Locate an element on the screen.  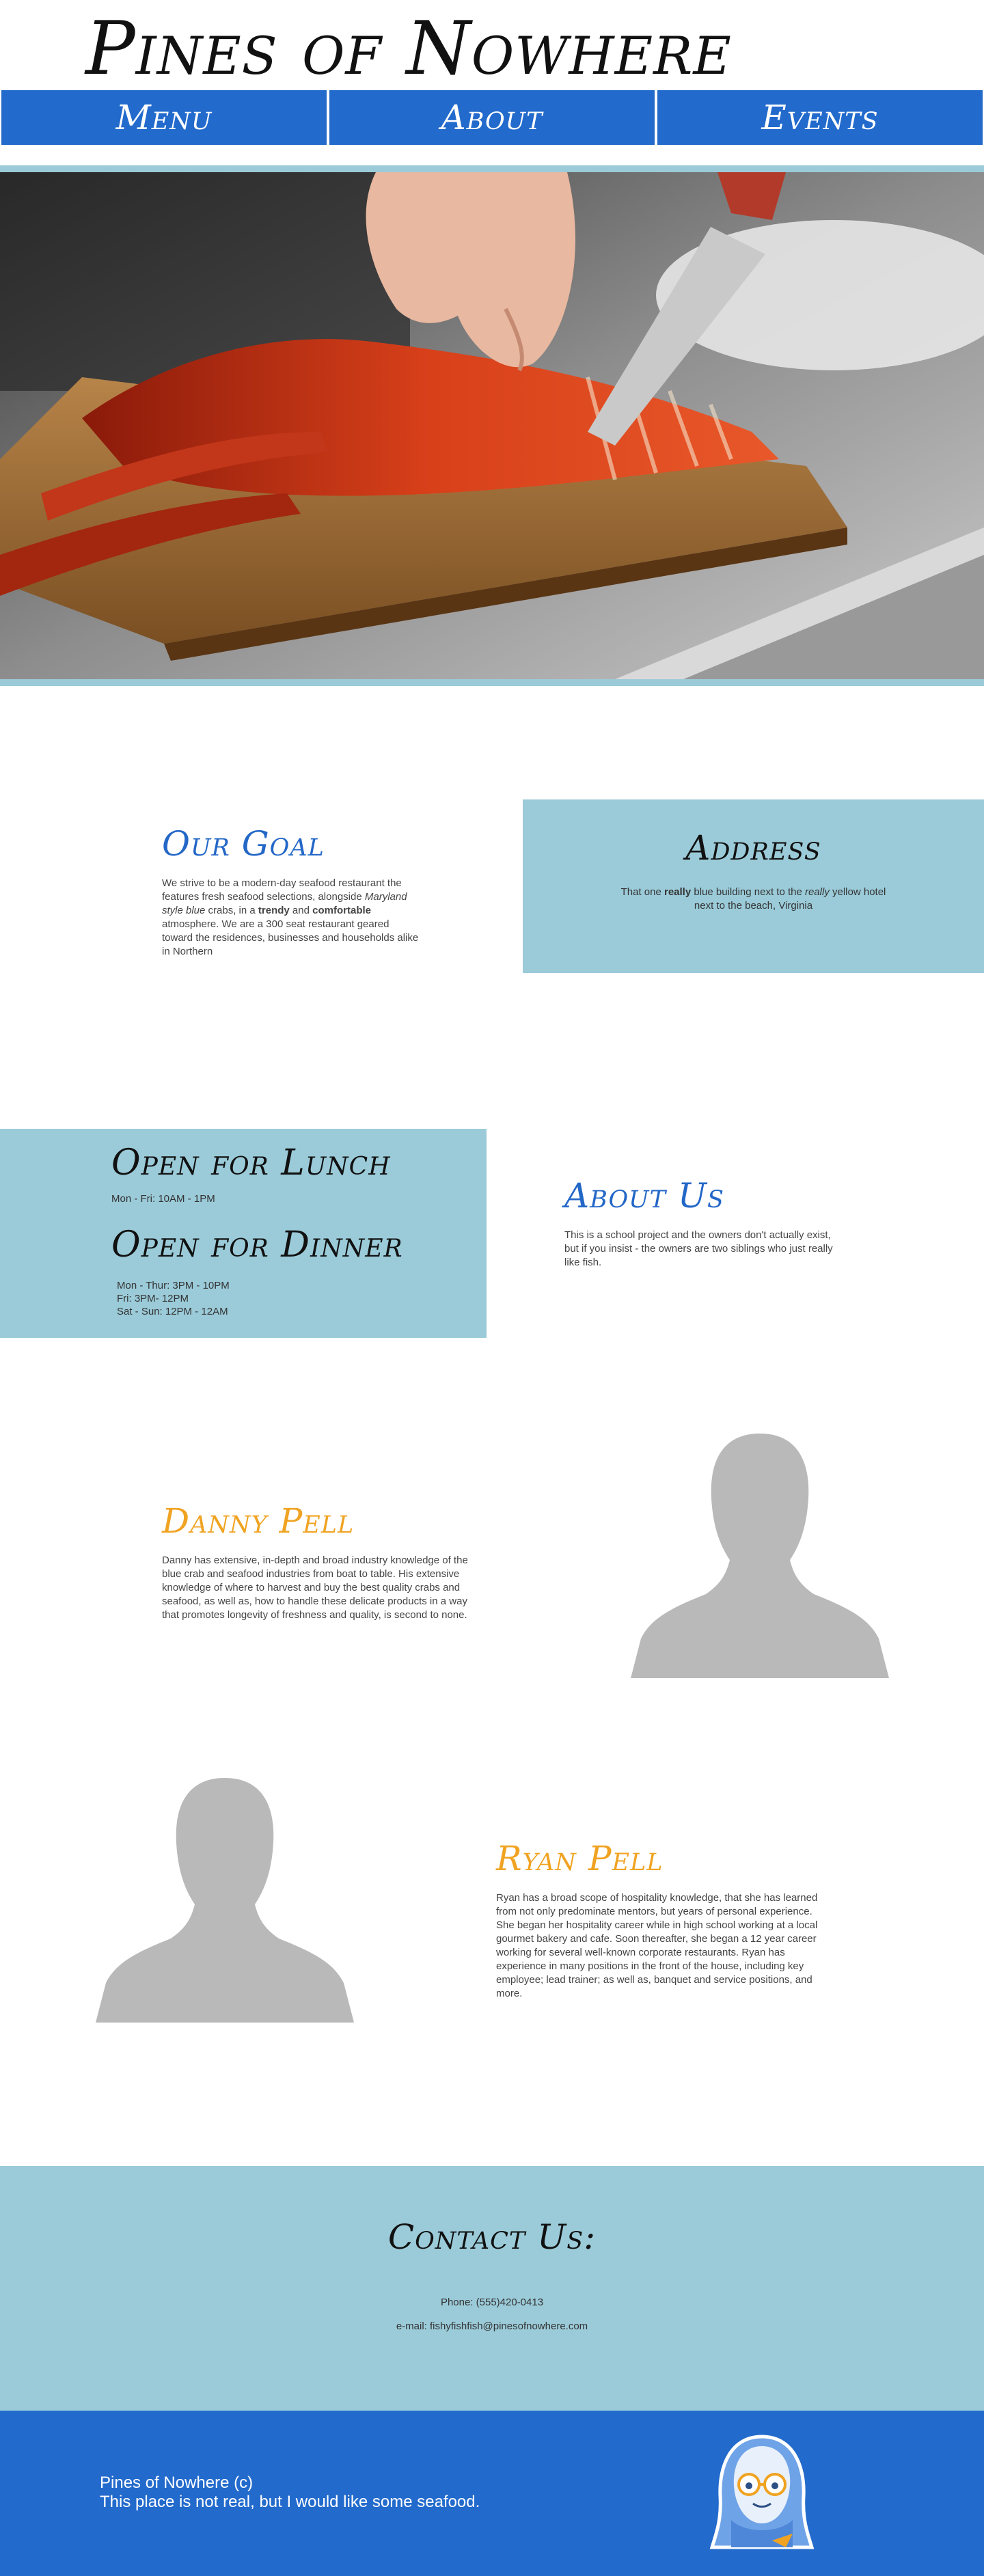
contact-email: e-mail: fishyfishfish@pinesofnowhere.com is located at coordinates (492, 2326).